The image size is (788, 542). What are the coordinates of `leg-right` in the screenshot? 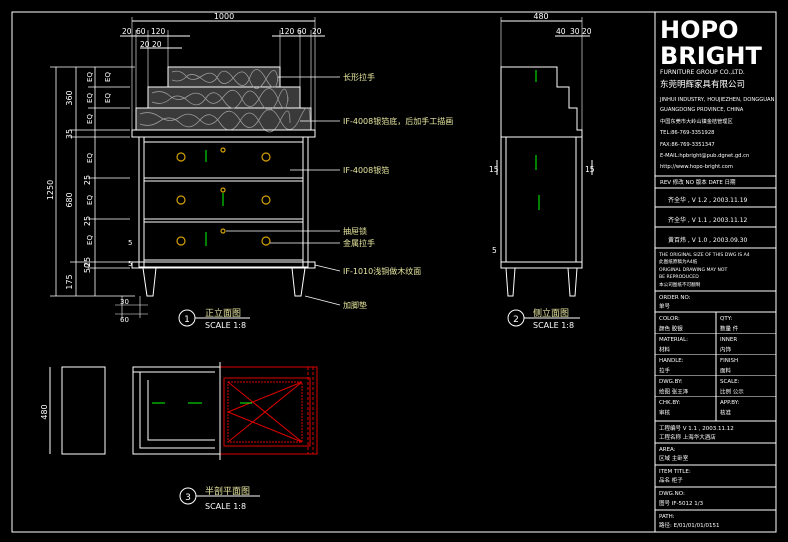 It's located at (298, 282).